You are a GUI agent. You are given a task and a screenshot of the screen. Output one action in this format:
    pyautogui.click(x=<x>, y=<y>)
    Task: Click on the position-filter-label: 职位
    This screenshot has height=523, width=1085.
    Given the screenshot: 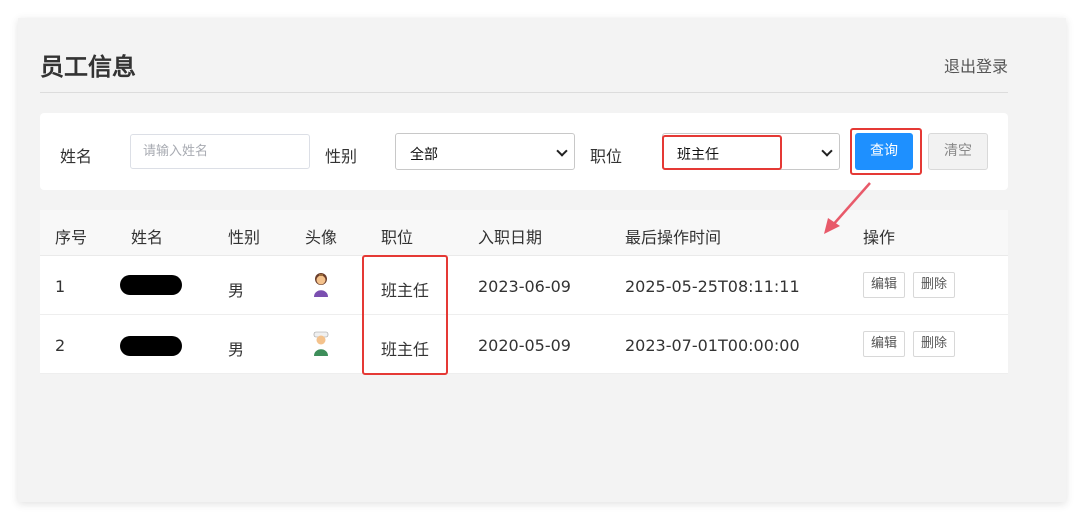 What is the action you would take?
    pyautogui.click(x=606, y=156)
    